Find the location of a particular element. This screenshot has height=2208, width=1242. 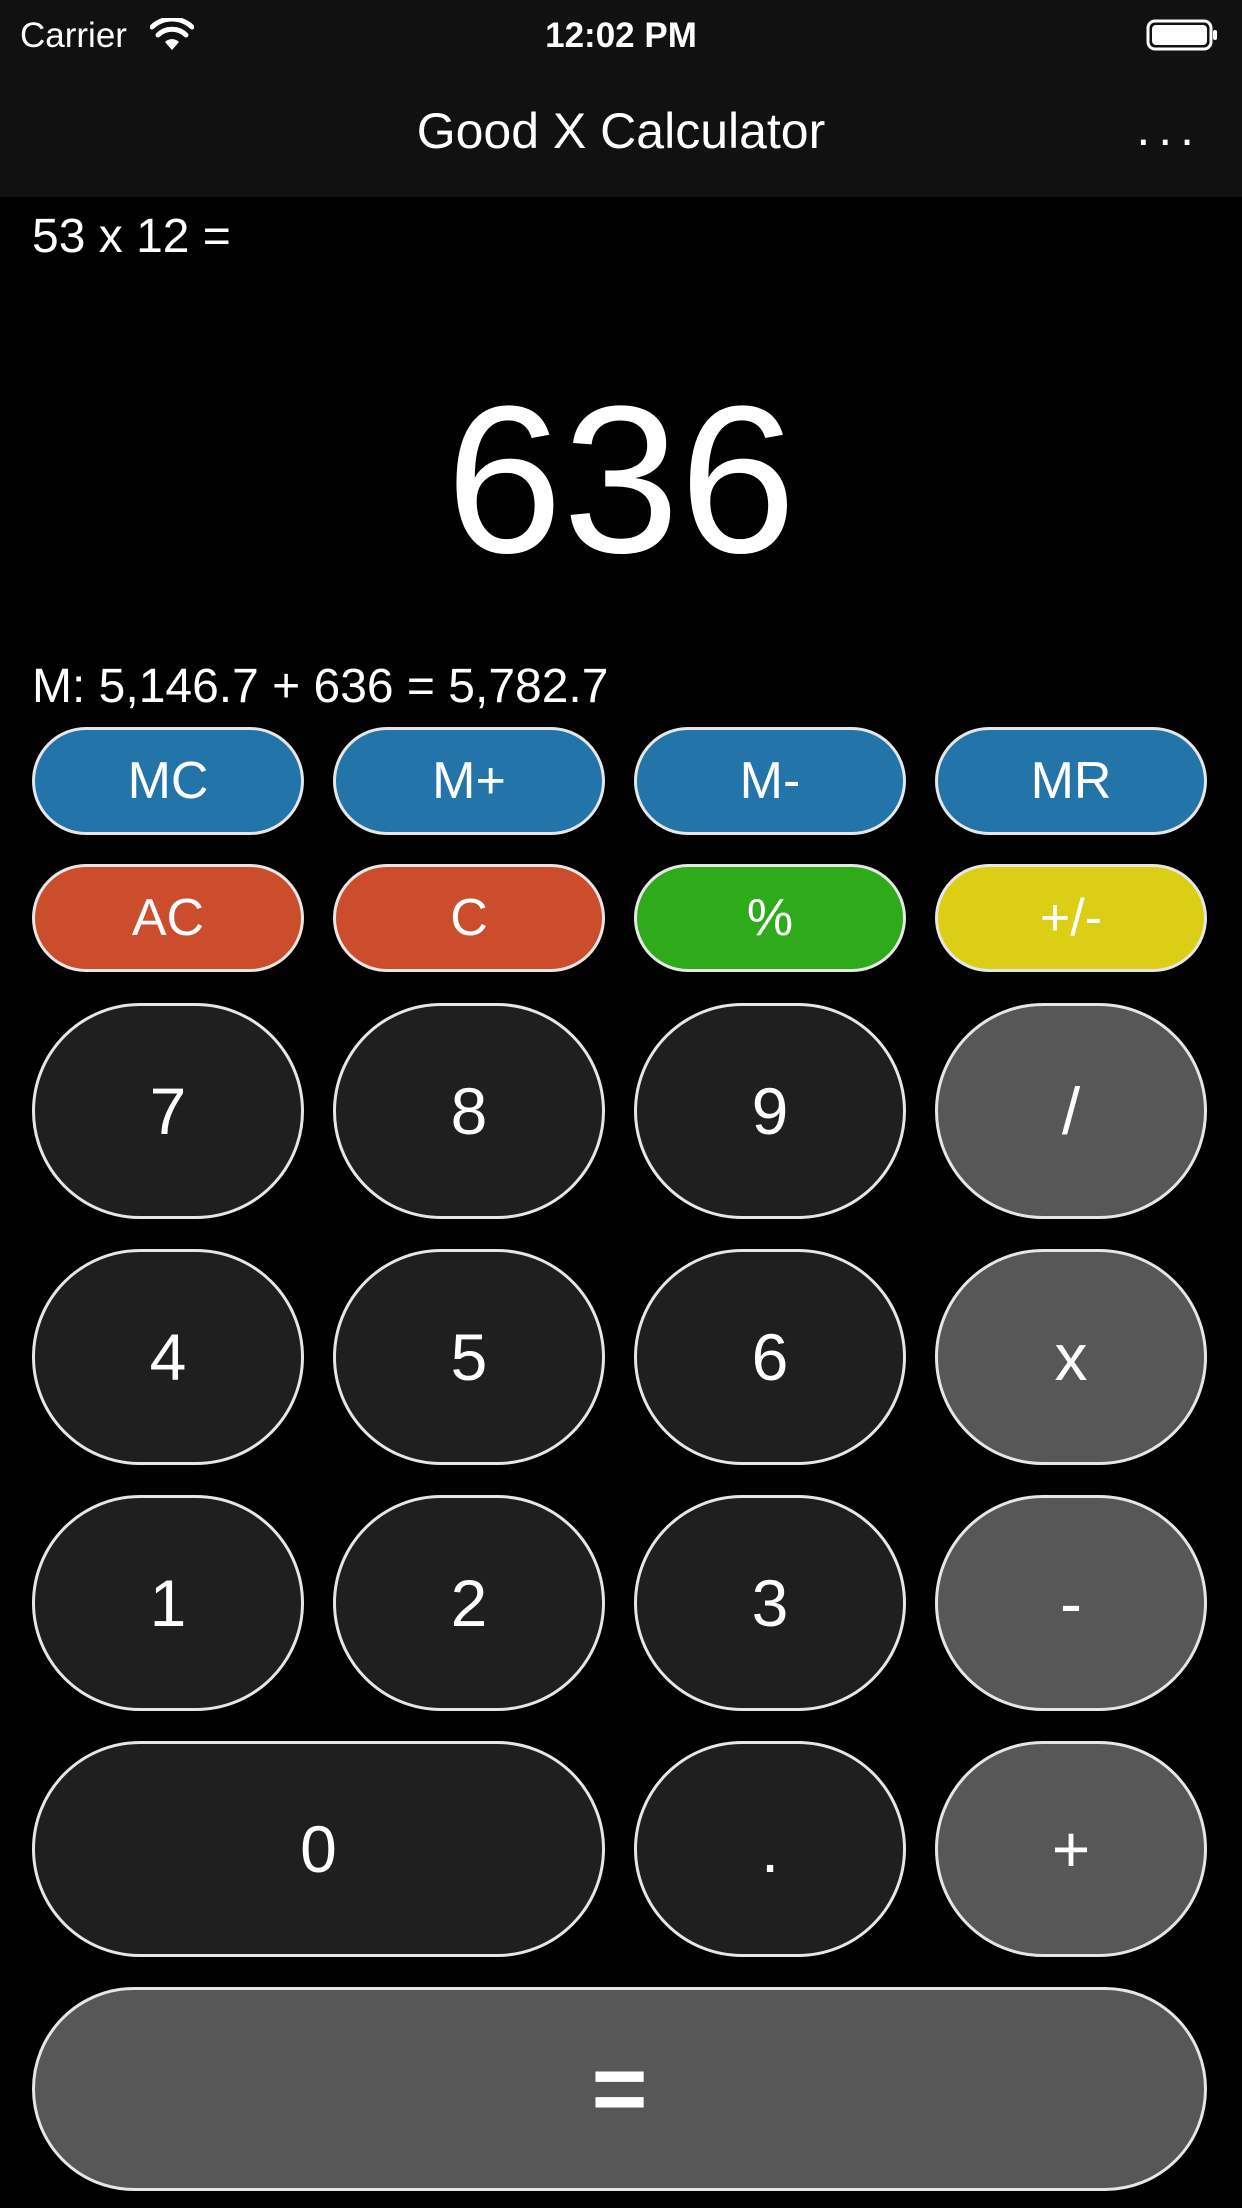

digit-6-button: 6 is located at coordinates (770, 1357).